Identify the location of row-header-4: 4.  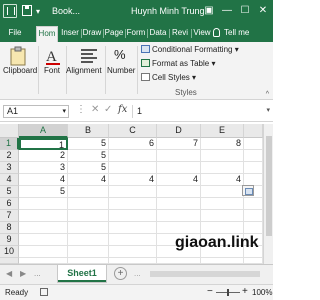
(9, 180).